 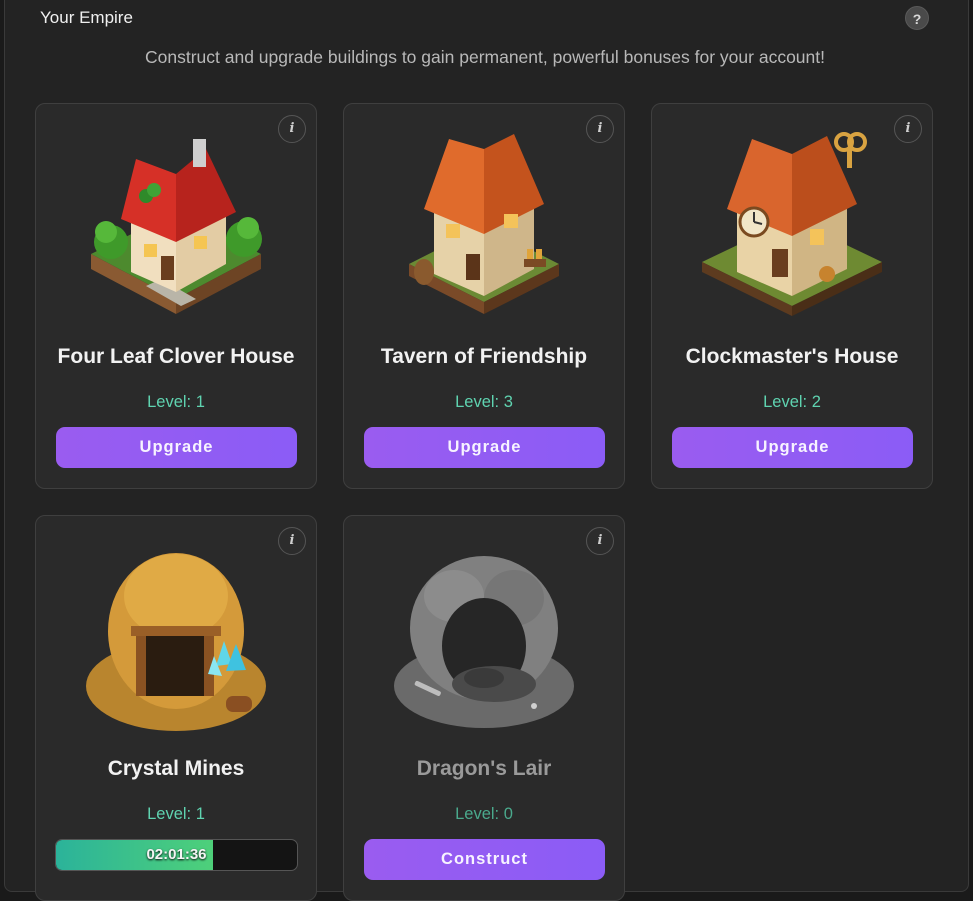 I want to click on building-level: Level: 3, so click(x=484, y=402).